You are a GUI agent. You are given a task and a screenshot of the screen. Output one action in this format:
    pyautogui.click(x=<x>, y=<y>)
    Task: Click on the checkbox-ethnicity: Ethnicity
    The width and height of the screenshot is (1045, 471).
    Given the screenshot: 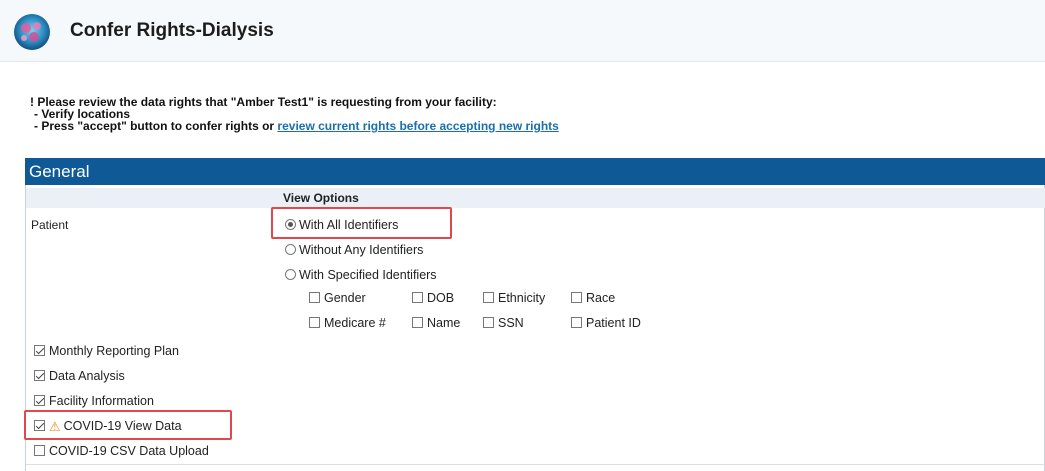 What is the action you would take?
    pyautogui.click(x=514, y=298)
    